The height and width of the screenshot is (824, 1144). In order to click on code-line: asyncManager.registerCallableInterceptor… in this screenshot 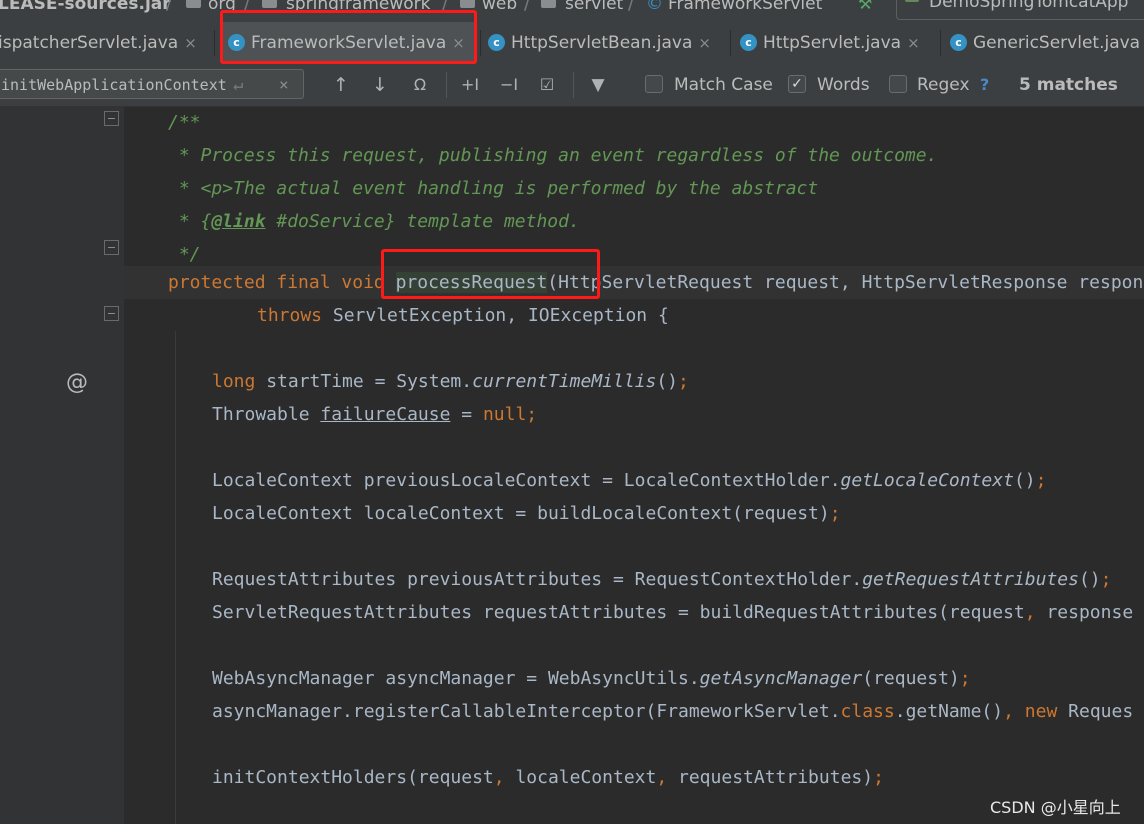, I will do `click(673, 711)`.